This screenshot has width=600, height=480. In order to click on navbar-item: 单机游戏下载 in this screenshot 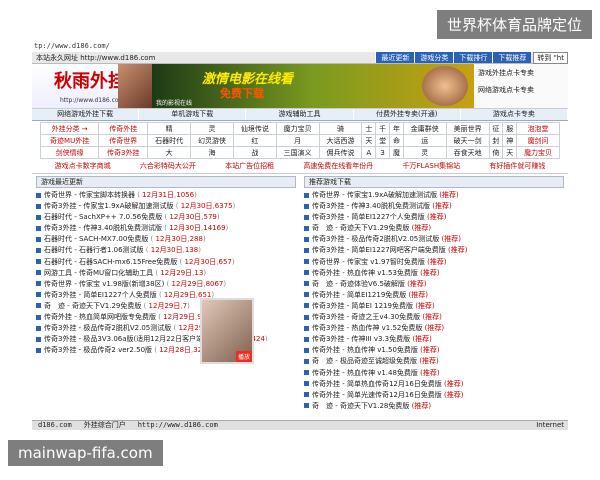, I will do `click(193, 114)`.